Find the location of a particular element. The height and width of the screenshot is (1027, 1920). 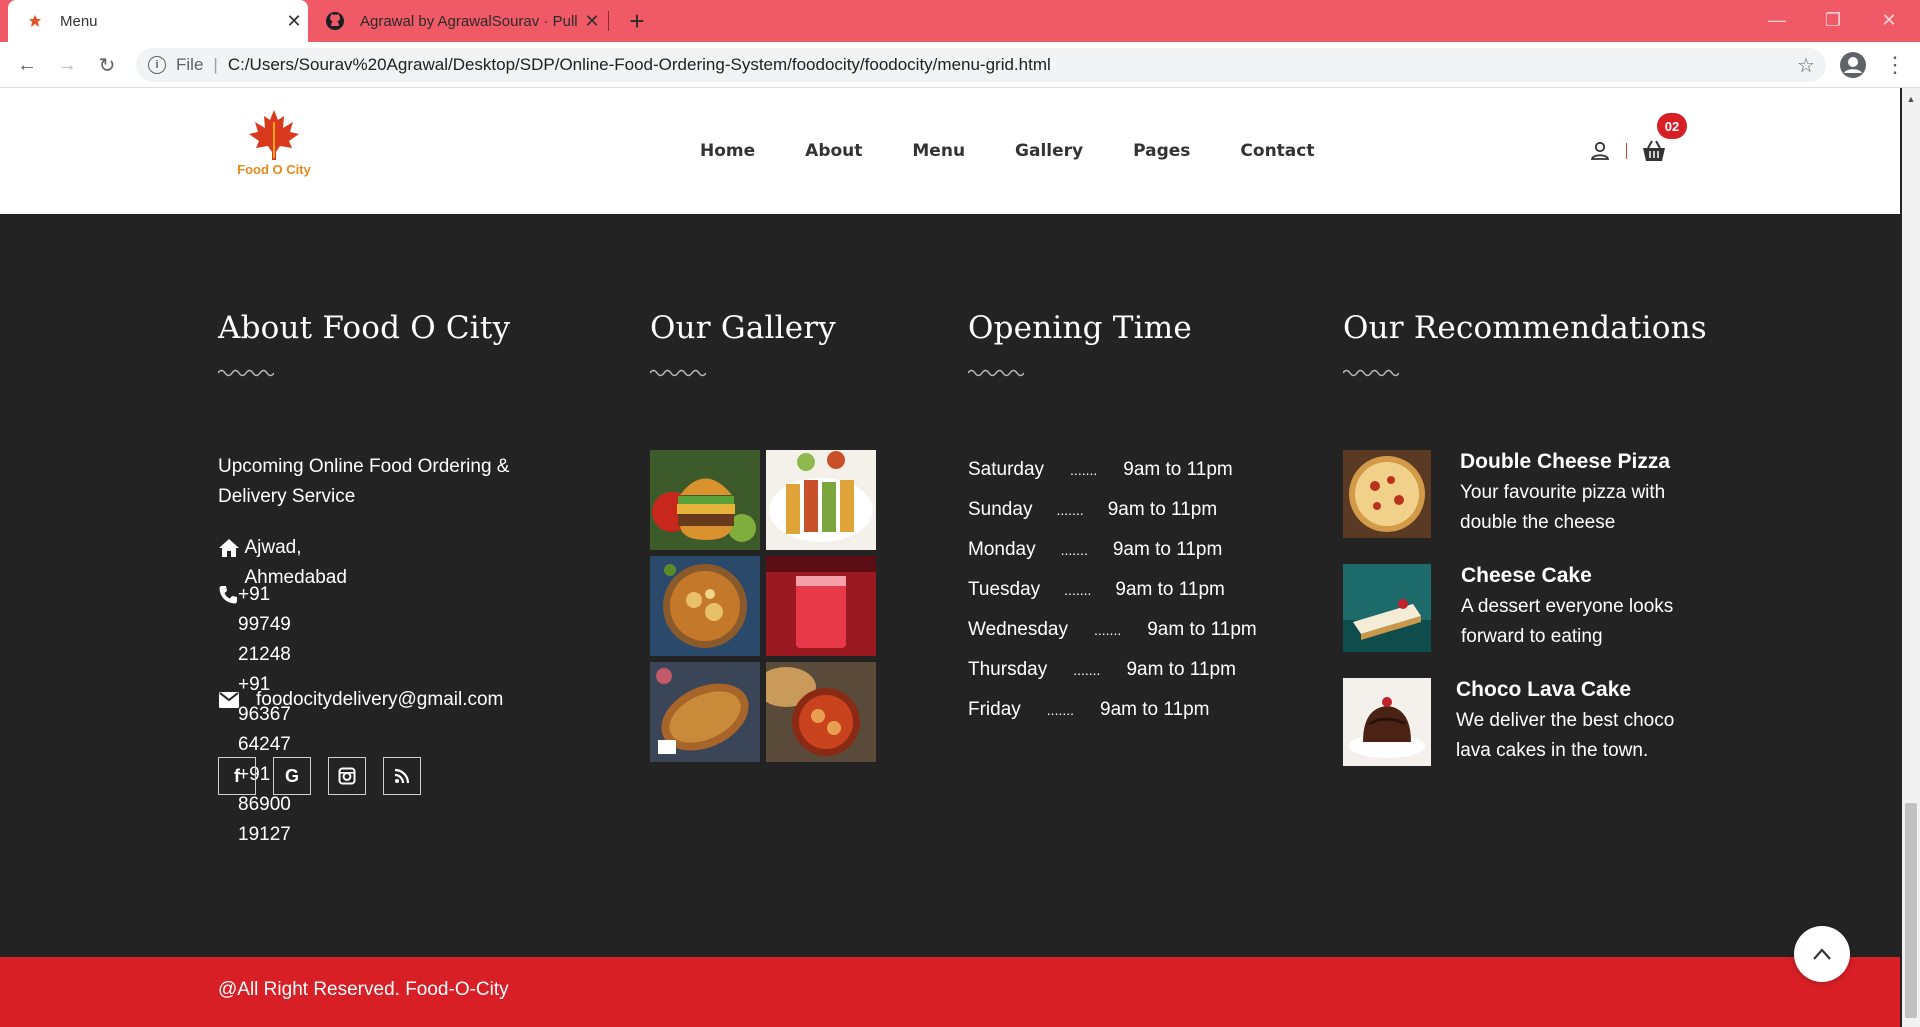

phone-number: +91 99749 21248 is located at coordinates (273, 625).